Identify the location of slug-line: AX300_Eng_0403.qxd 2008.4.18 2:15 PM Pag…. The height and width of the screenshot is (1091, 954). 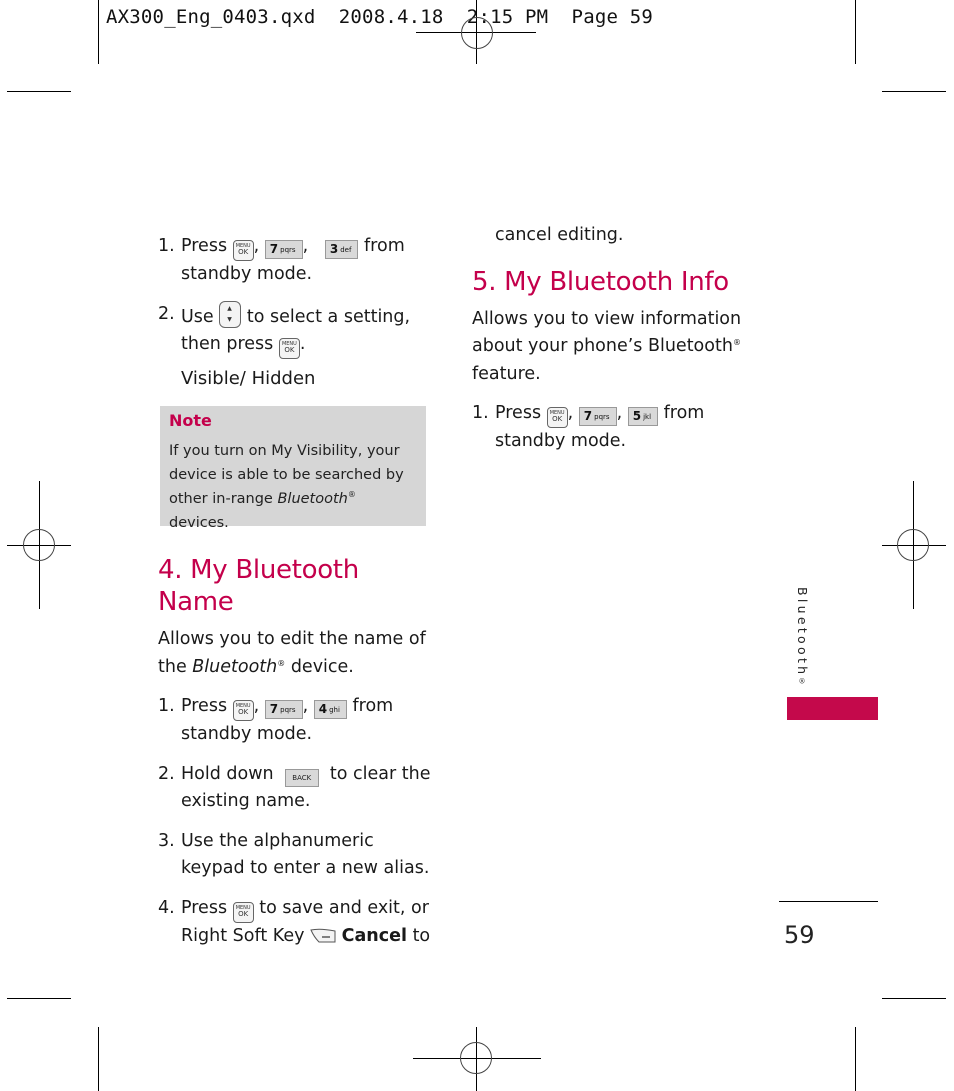
(380, 17).